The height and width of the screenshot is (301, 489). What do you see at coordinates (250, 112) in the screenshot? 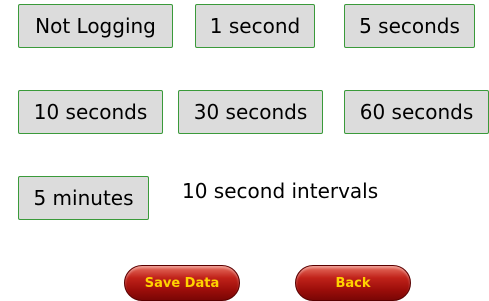
I see `thirty-seconds-button: 30 seconds` at bounding box center [250, 112].